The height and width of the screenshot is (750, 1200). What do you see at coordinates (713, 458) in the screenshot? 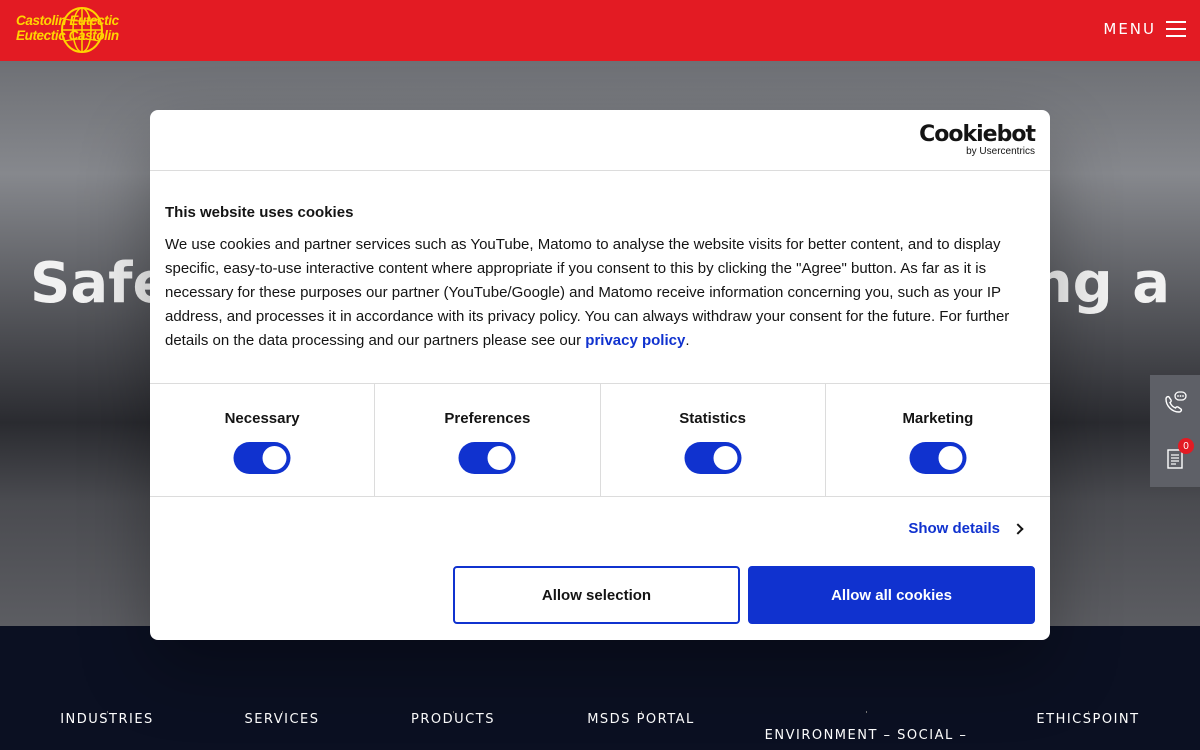
I see `statistics-toggle` at bounding box center [713, 458].